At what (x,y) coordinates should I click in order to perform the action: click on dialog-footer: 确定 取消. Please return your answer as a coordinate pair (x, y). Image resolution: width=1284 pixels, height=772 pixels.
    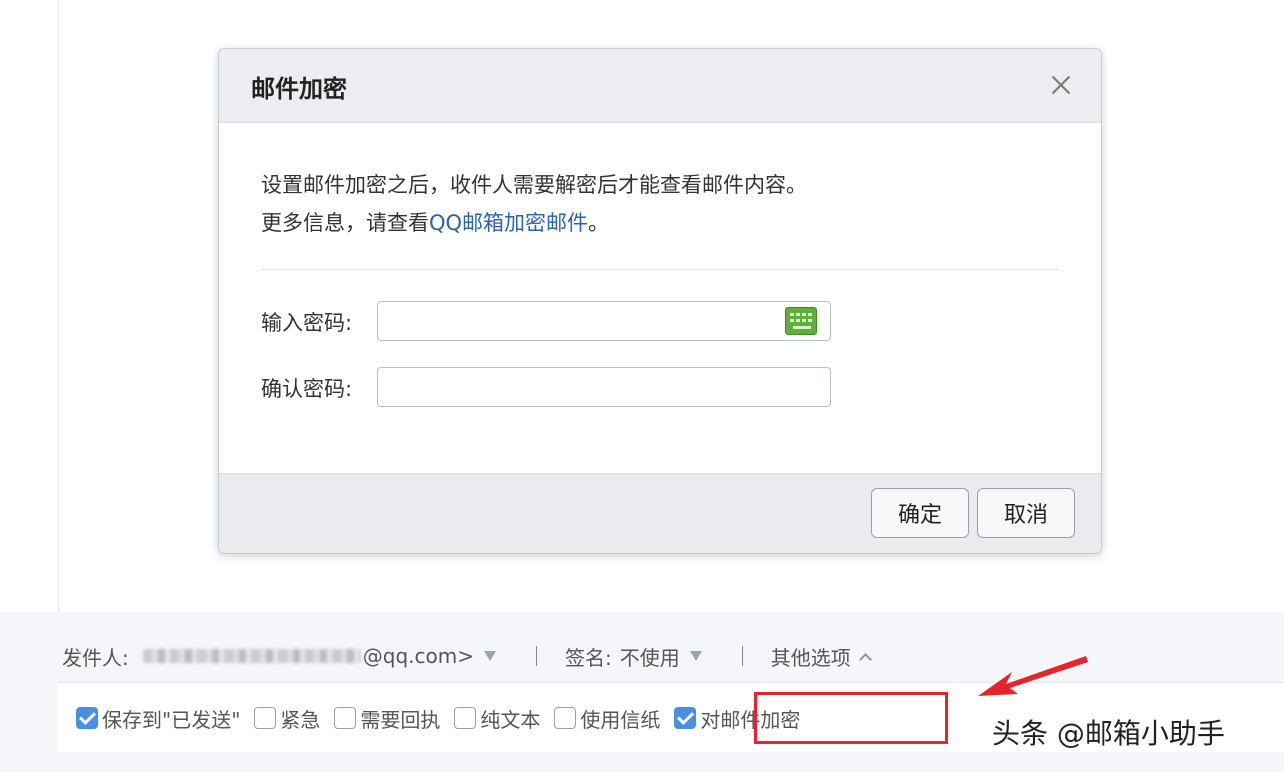
    Looking at the image, I should click on (660, 513).